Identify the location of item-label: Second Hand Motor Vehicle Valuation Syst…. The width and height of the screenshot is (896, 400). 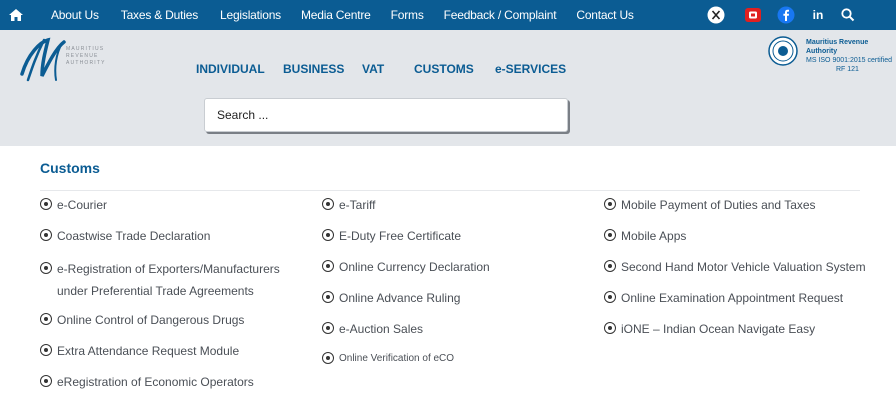
(743, 267).